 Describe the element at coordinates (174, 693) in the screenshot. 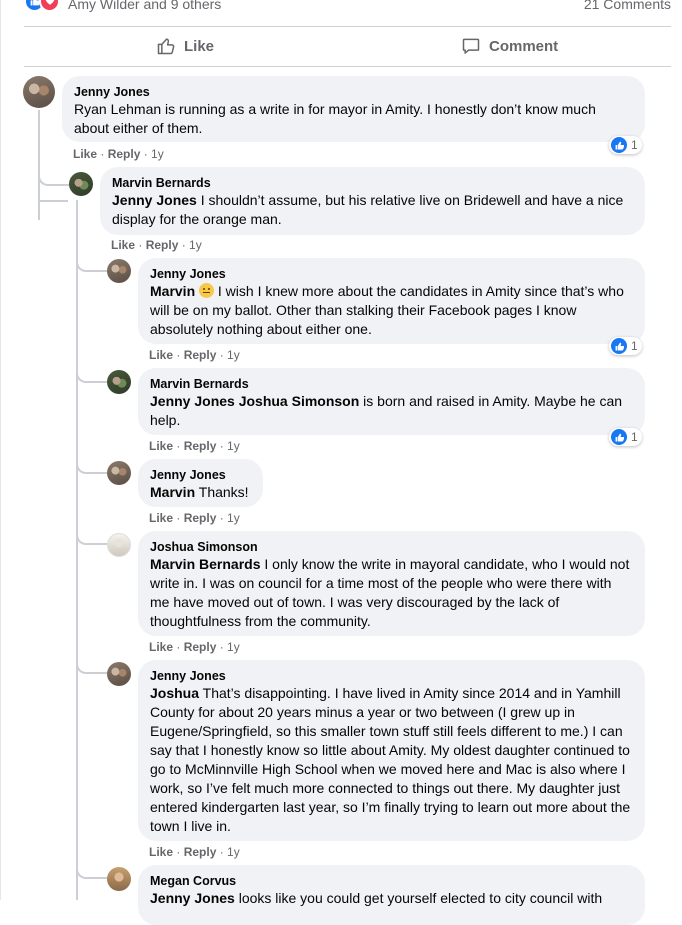

I see `comment-mention: Joshua` at that location.